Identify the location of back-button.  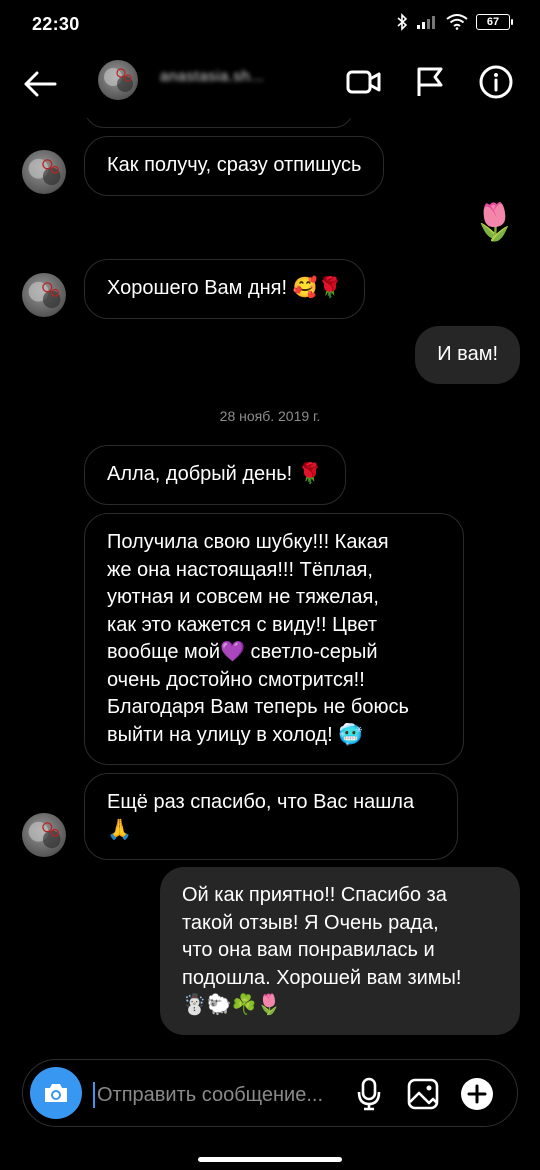
(40, 84).